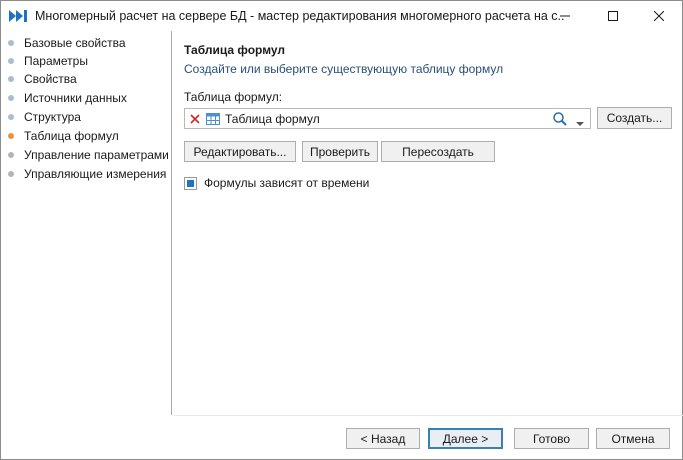 The width and height of the screenshot is (683, 460). I want to click on step-structure: Структура, so click(44, 117).